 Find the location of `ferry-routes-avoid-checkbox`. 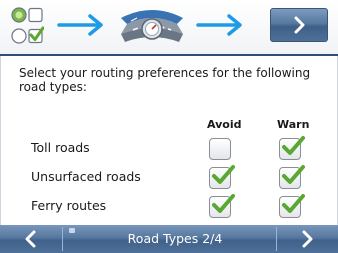

ferry-routes-avoid-checkbox is located at coordinates (222, 206).